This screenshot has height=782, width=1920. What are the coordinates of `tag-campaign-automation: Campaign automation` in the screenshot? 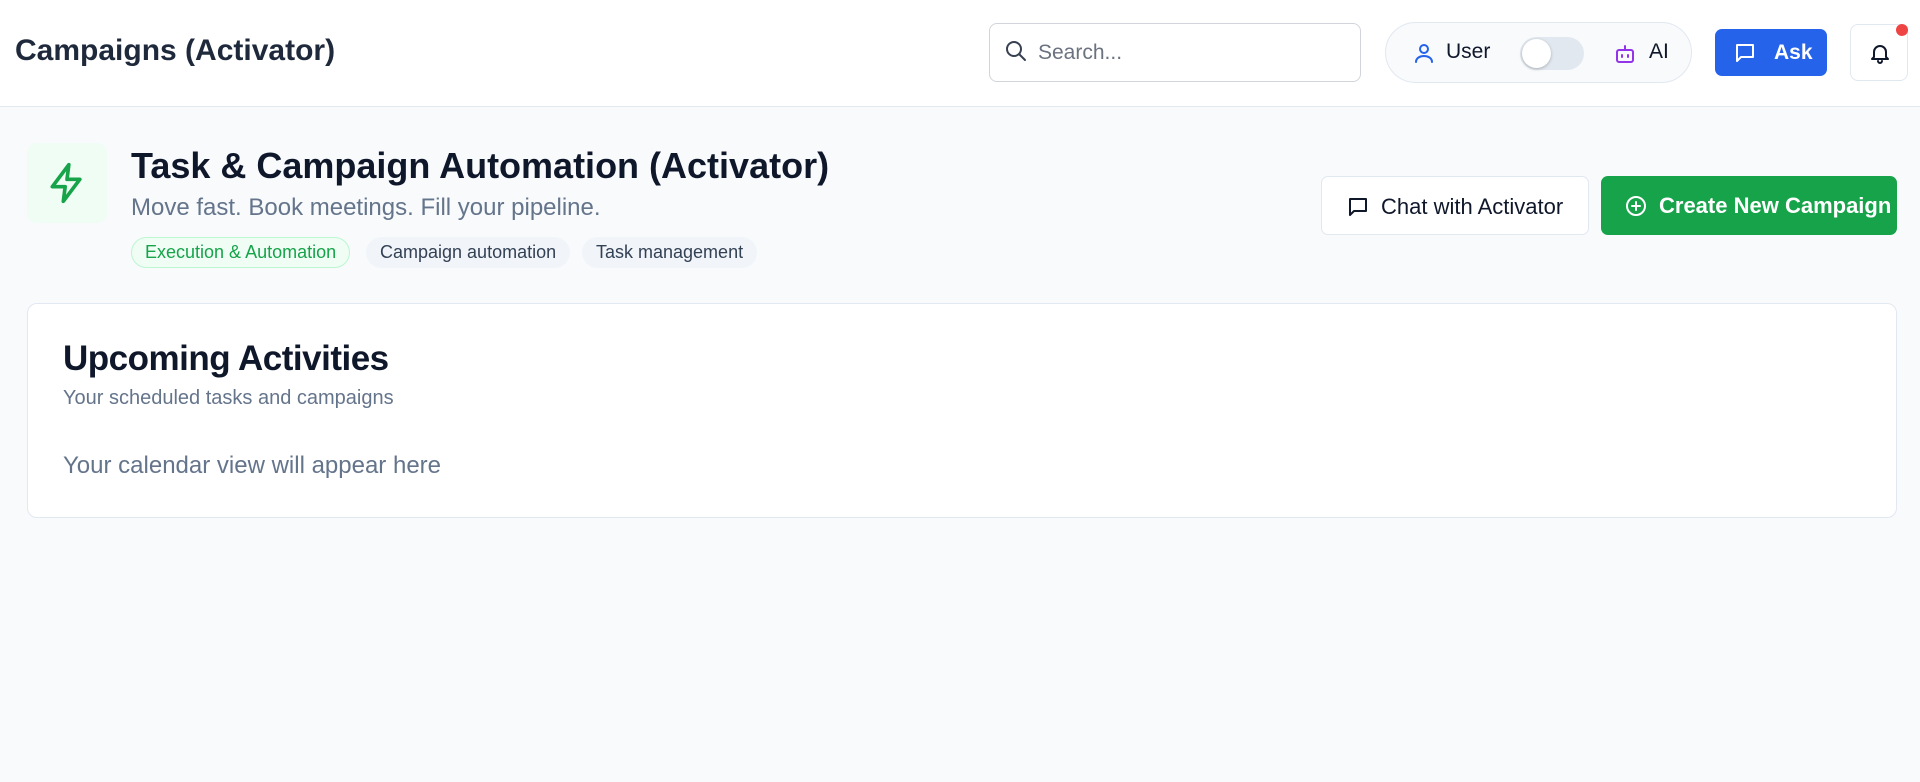 It's located at (468, 252).